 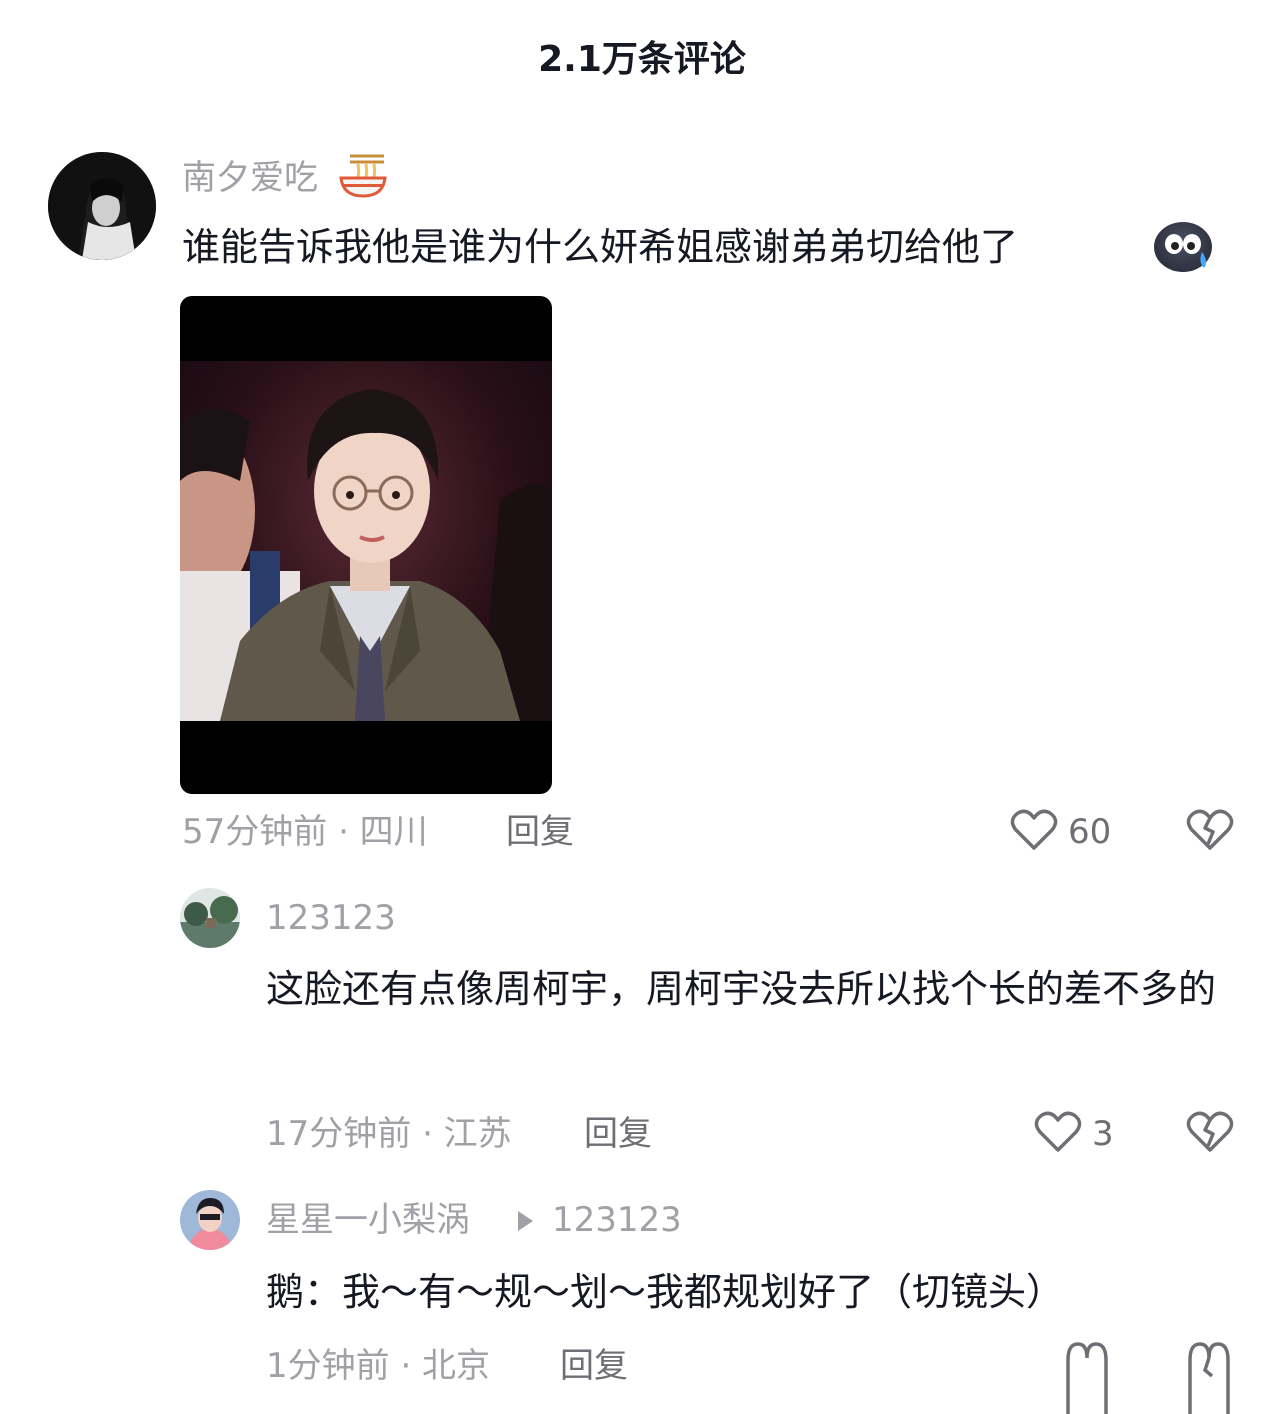 I want to click on noodle-bowl-icon, so click(x=363, y=175).